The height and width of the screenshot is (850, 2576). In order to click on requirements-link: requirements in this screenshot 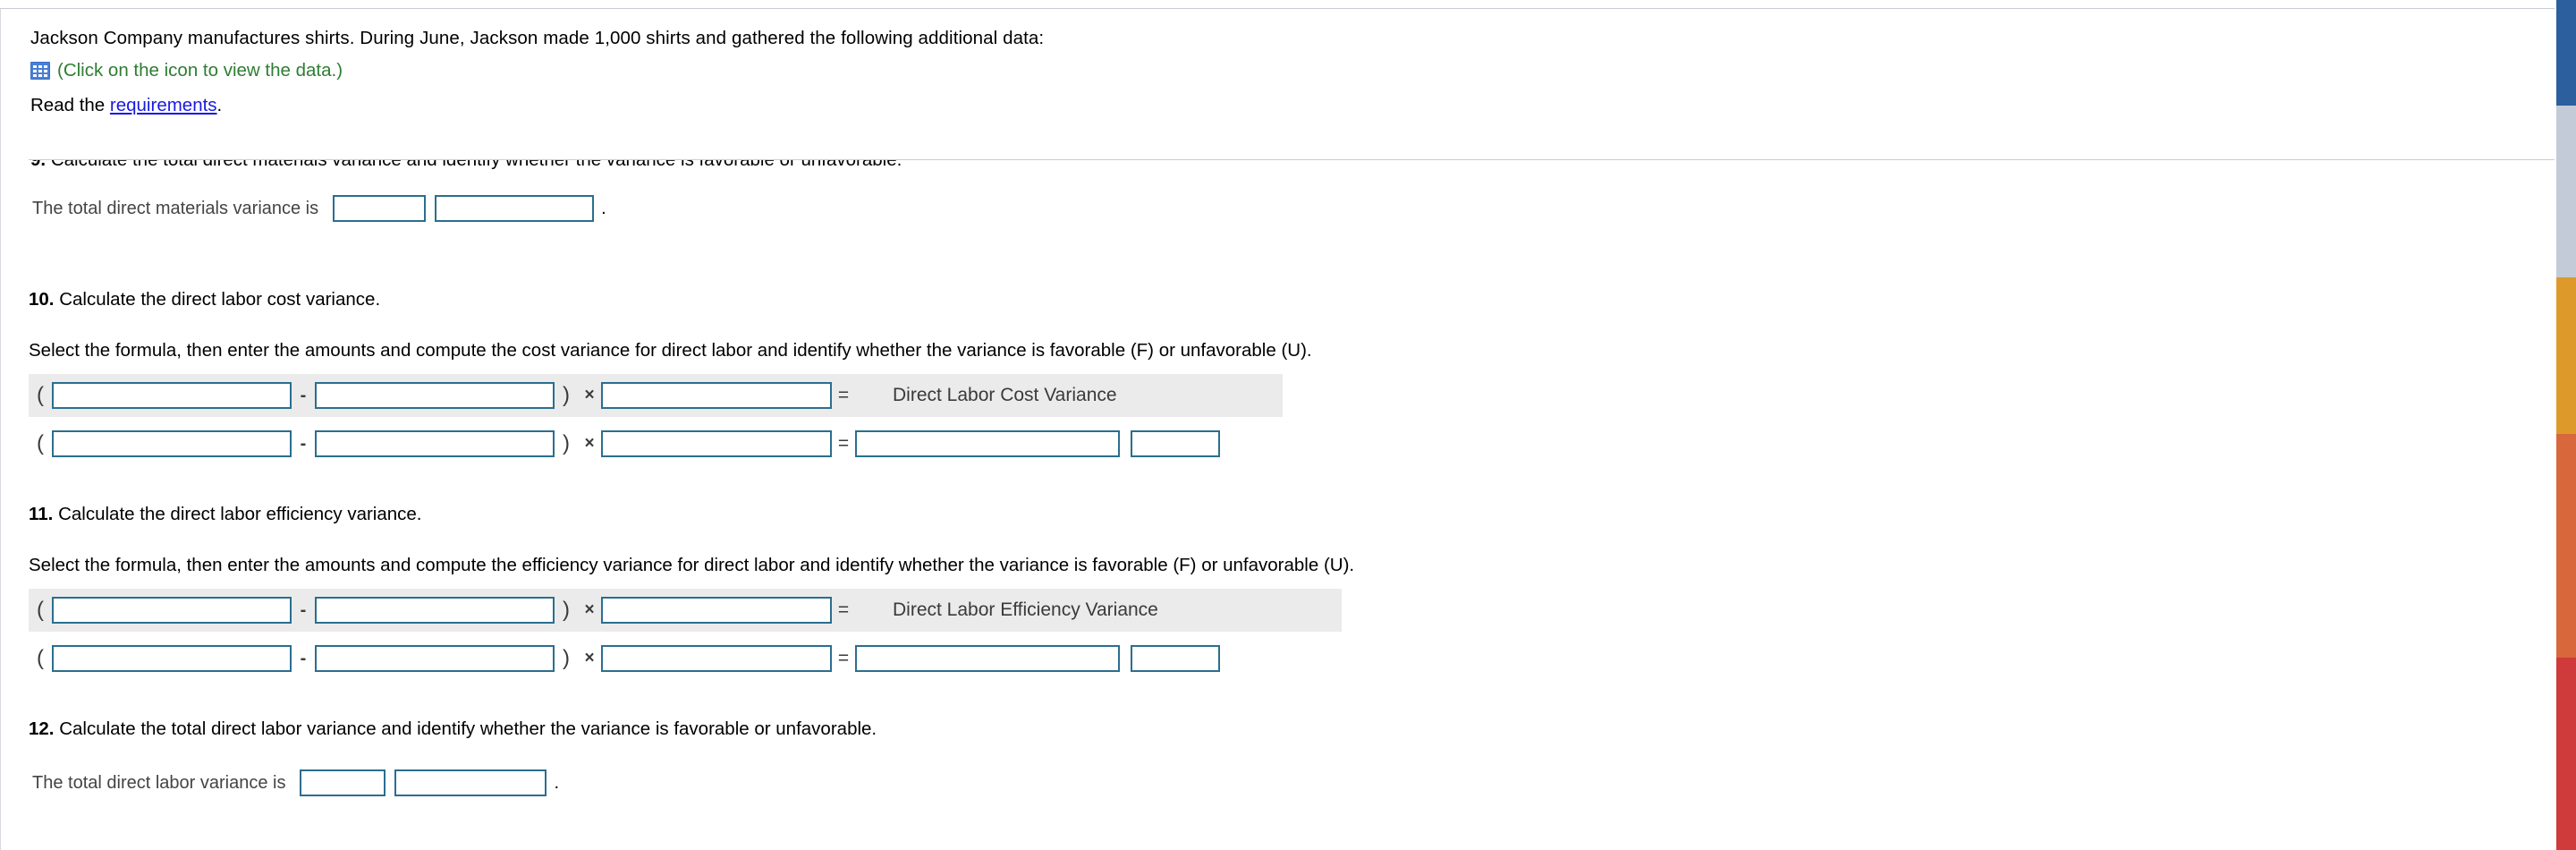, I will do `click(163, 105)`.